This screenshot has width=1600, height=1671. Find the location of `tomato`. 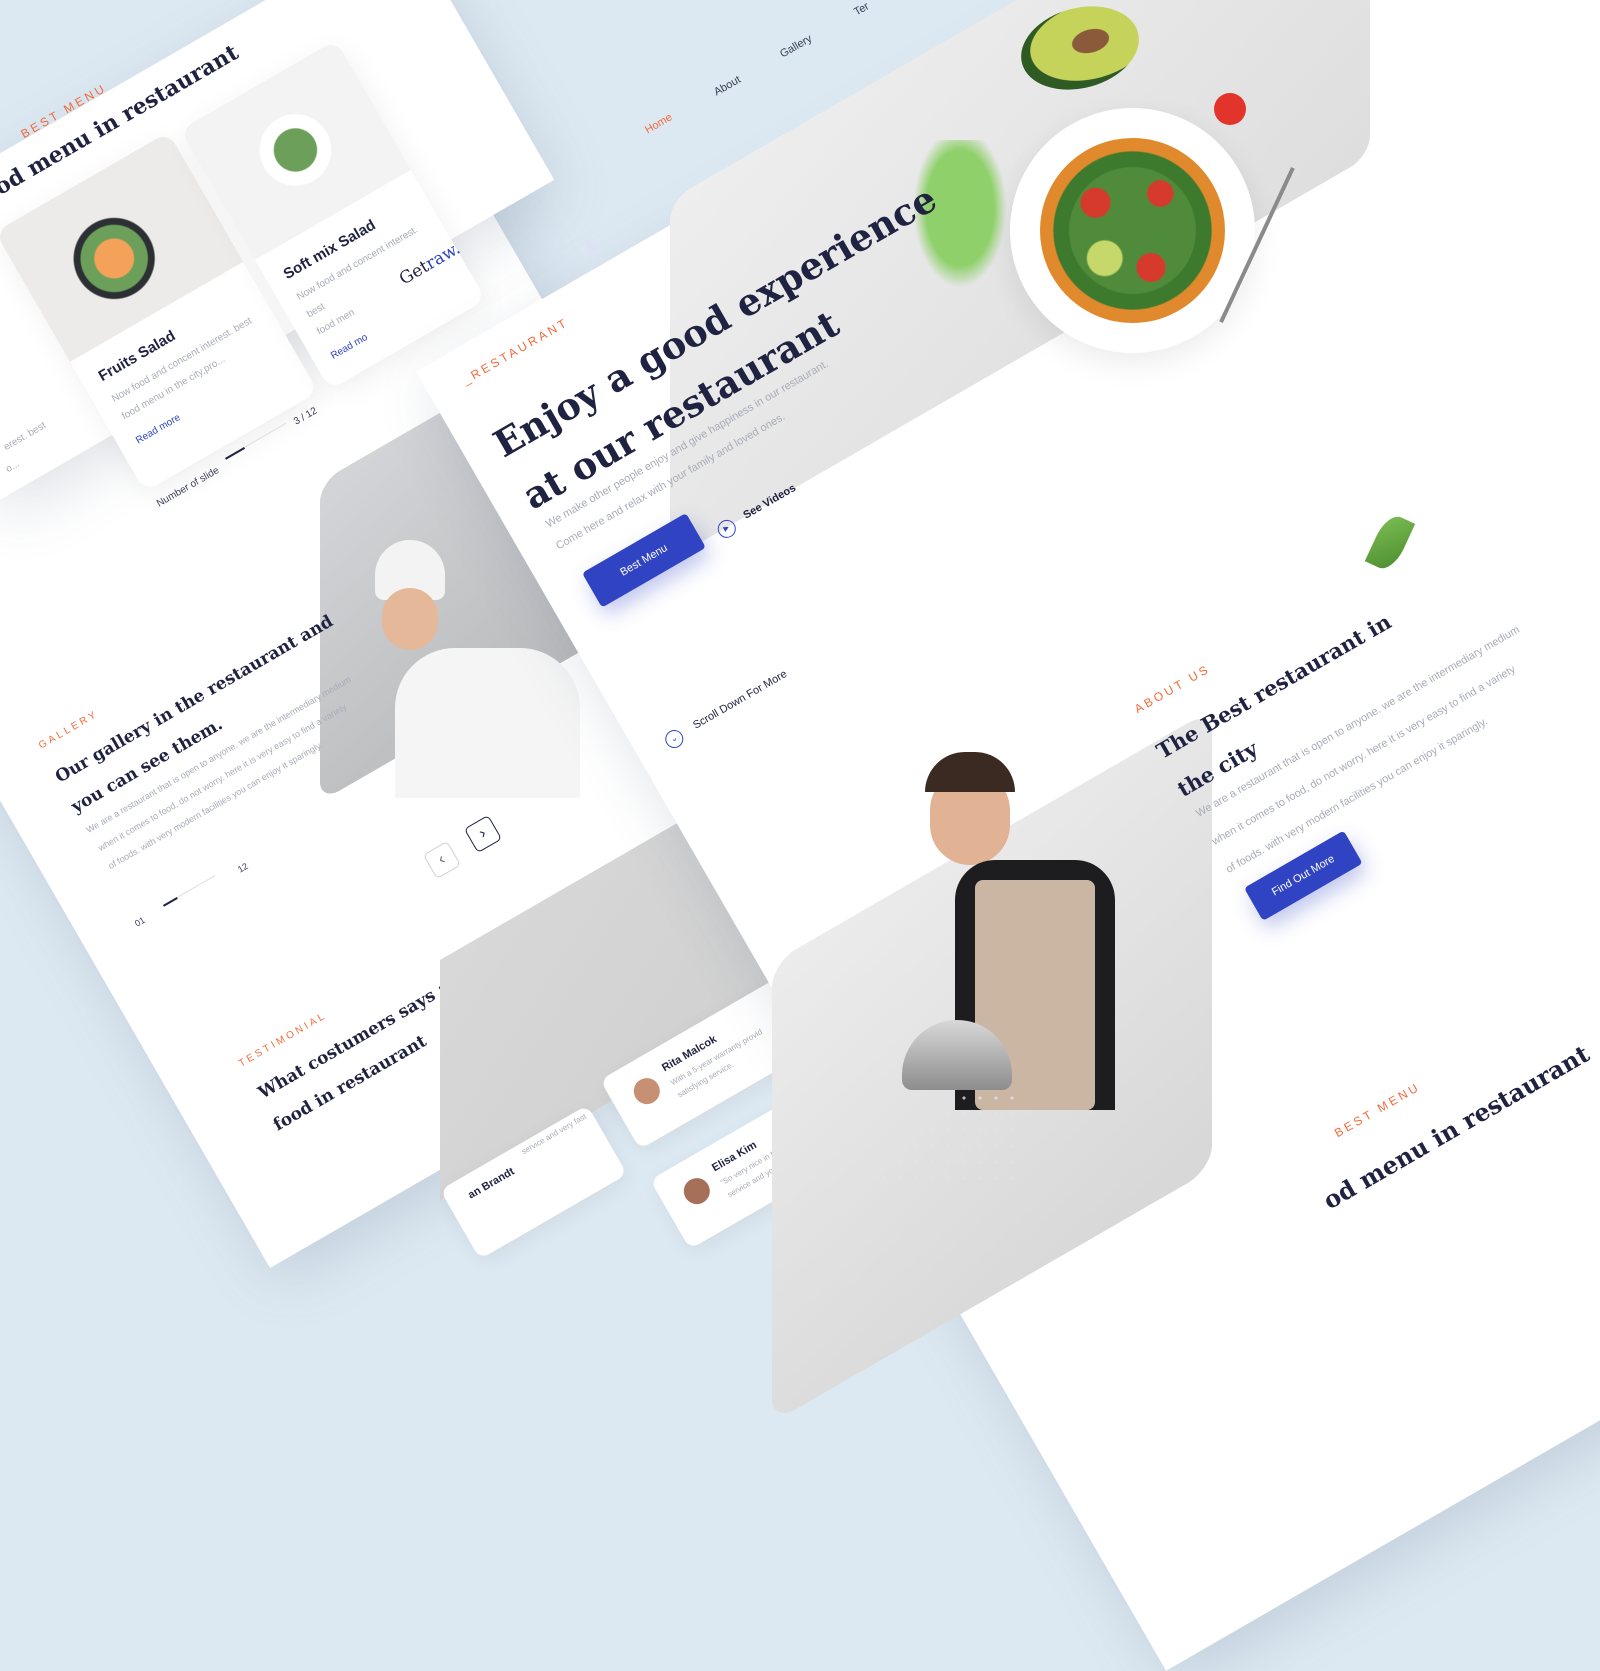

tomato is located at coordinates (1230, 109).